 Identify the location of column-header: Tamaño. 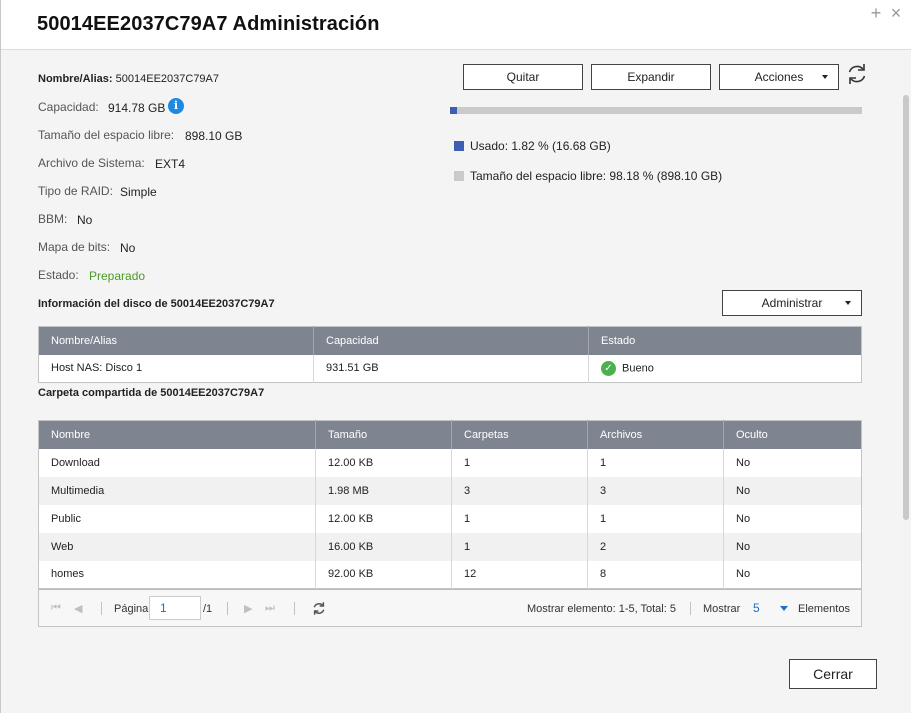
(383, 434).